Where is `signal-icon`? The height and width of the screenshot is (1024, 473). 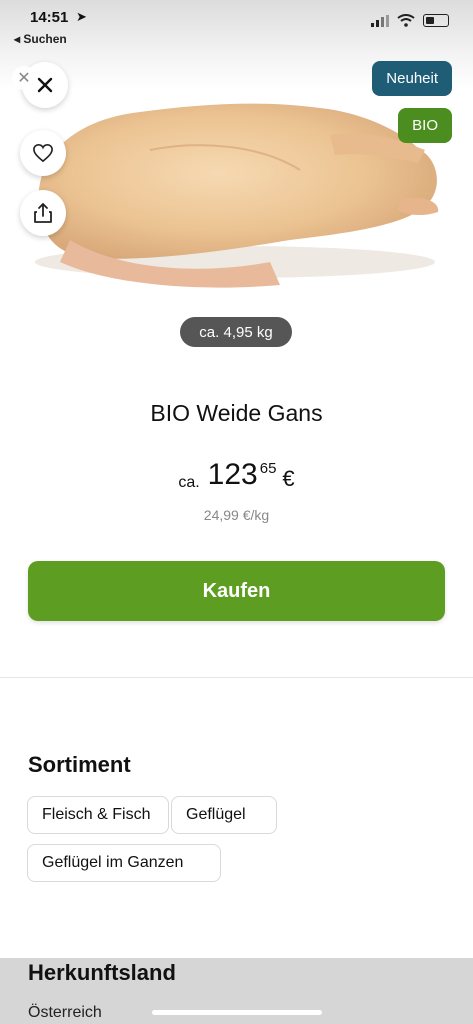
signal-icon is located at coordinates (380, 20).